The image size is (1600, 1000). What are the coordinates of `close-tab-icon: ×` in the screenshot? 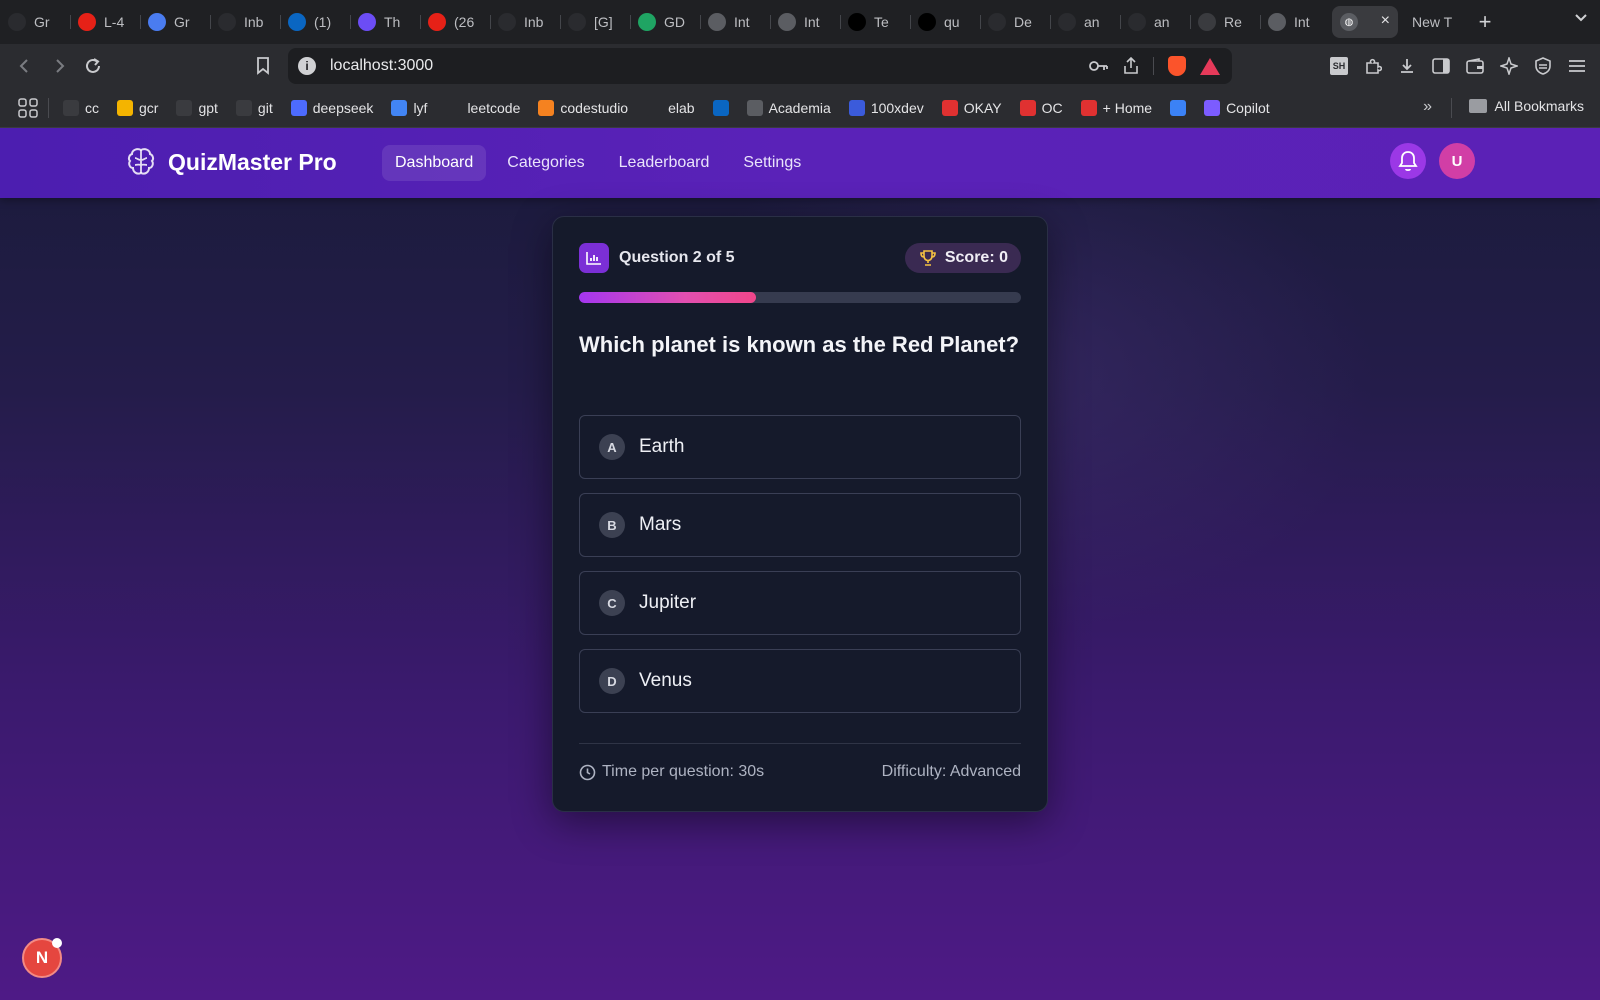 It's located at (1385, 21).